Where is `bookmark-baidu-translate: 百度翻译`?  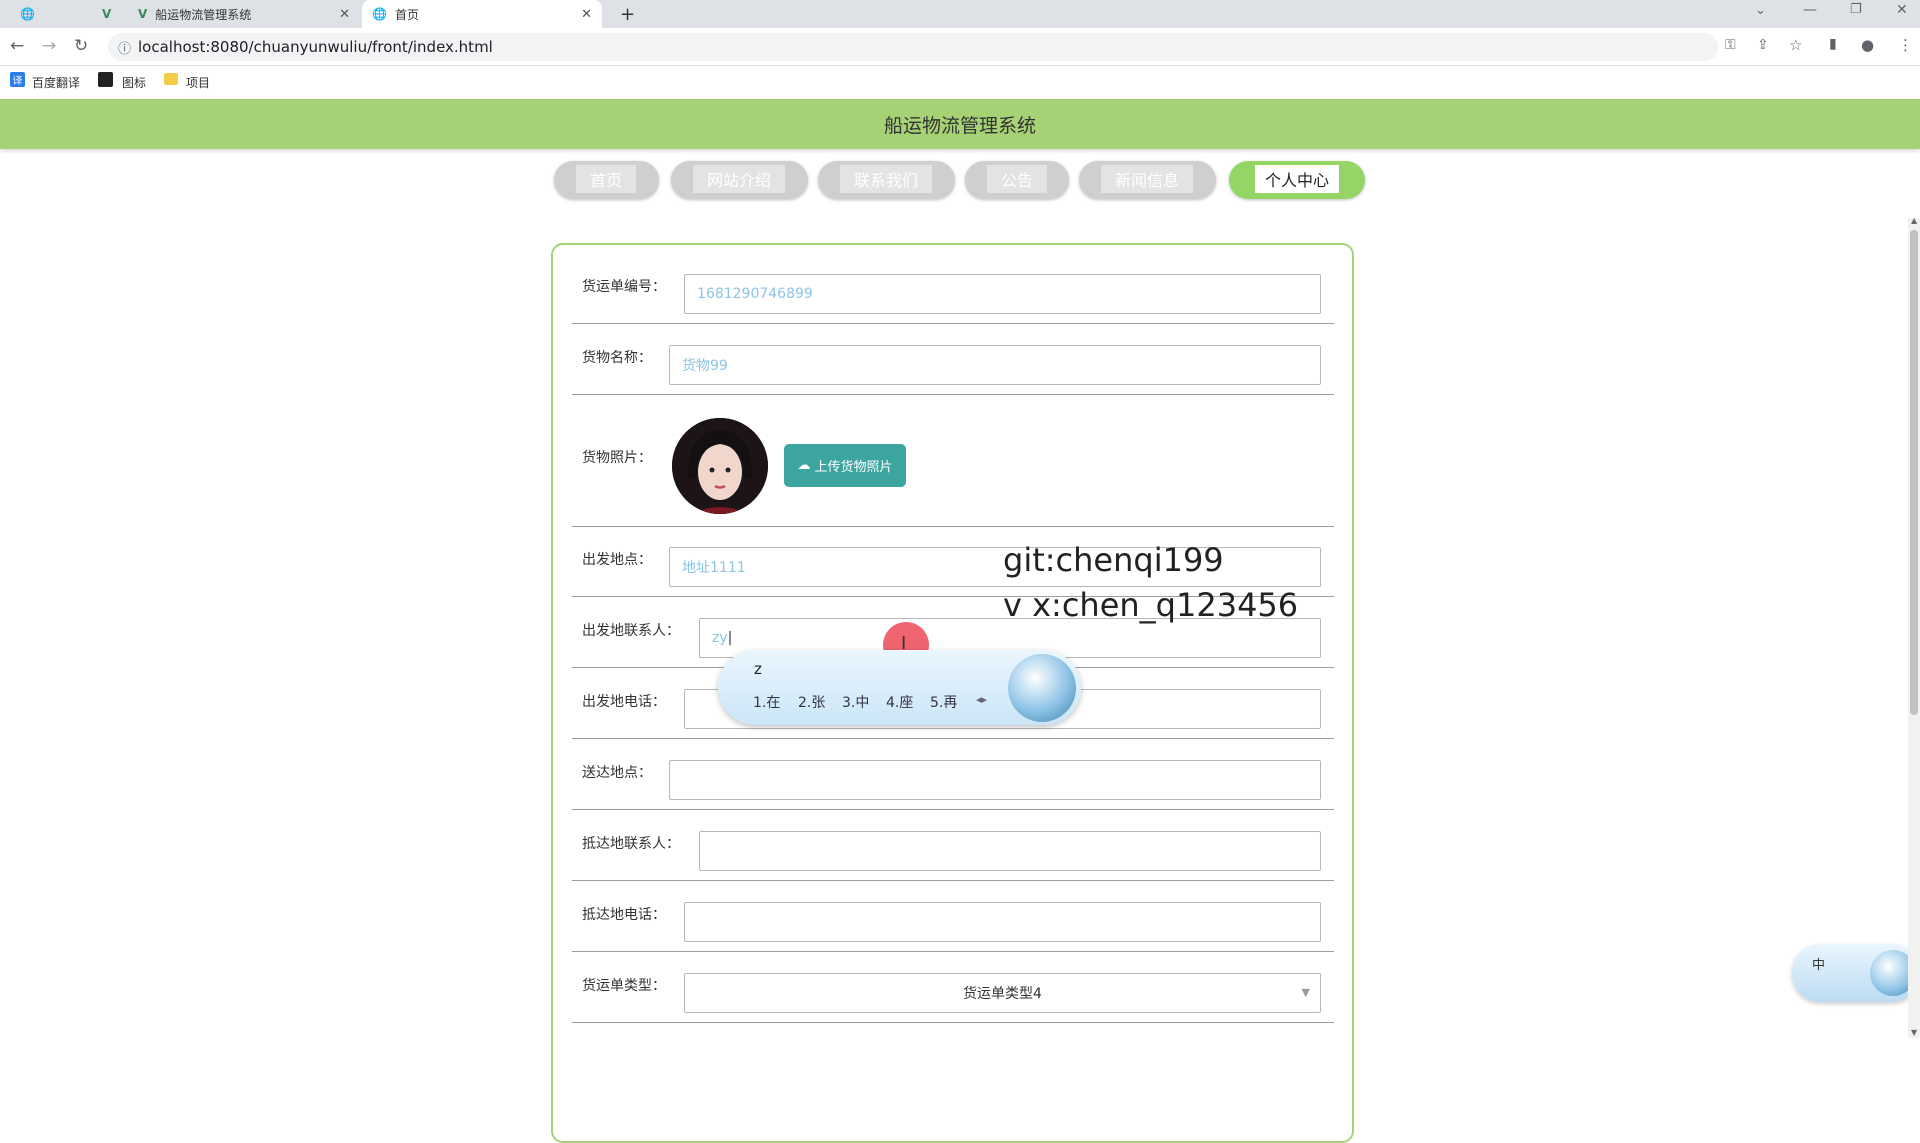
bookmark-baidu-translate: 百度翻译 is located at coordinates (56, 82).